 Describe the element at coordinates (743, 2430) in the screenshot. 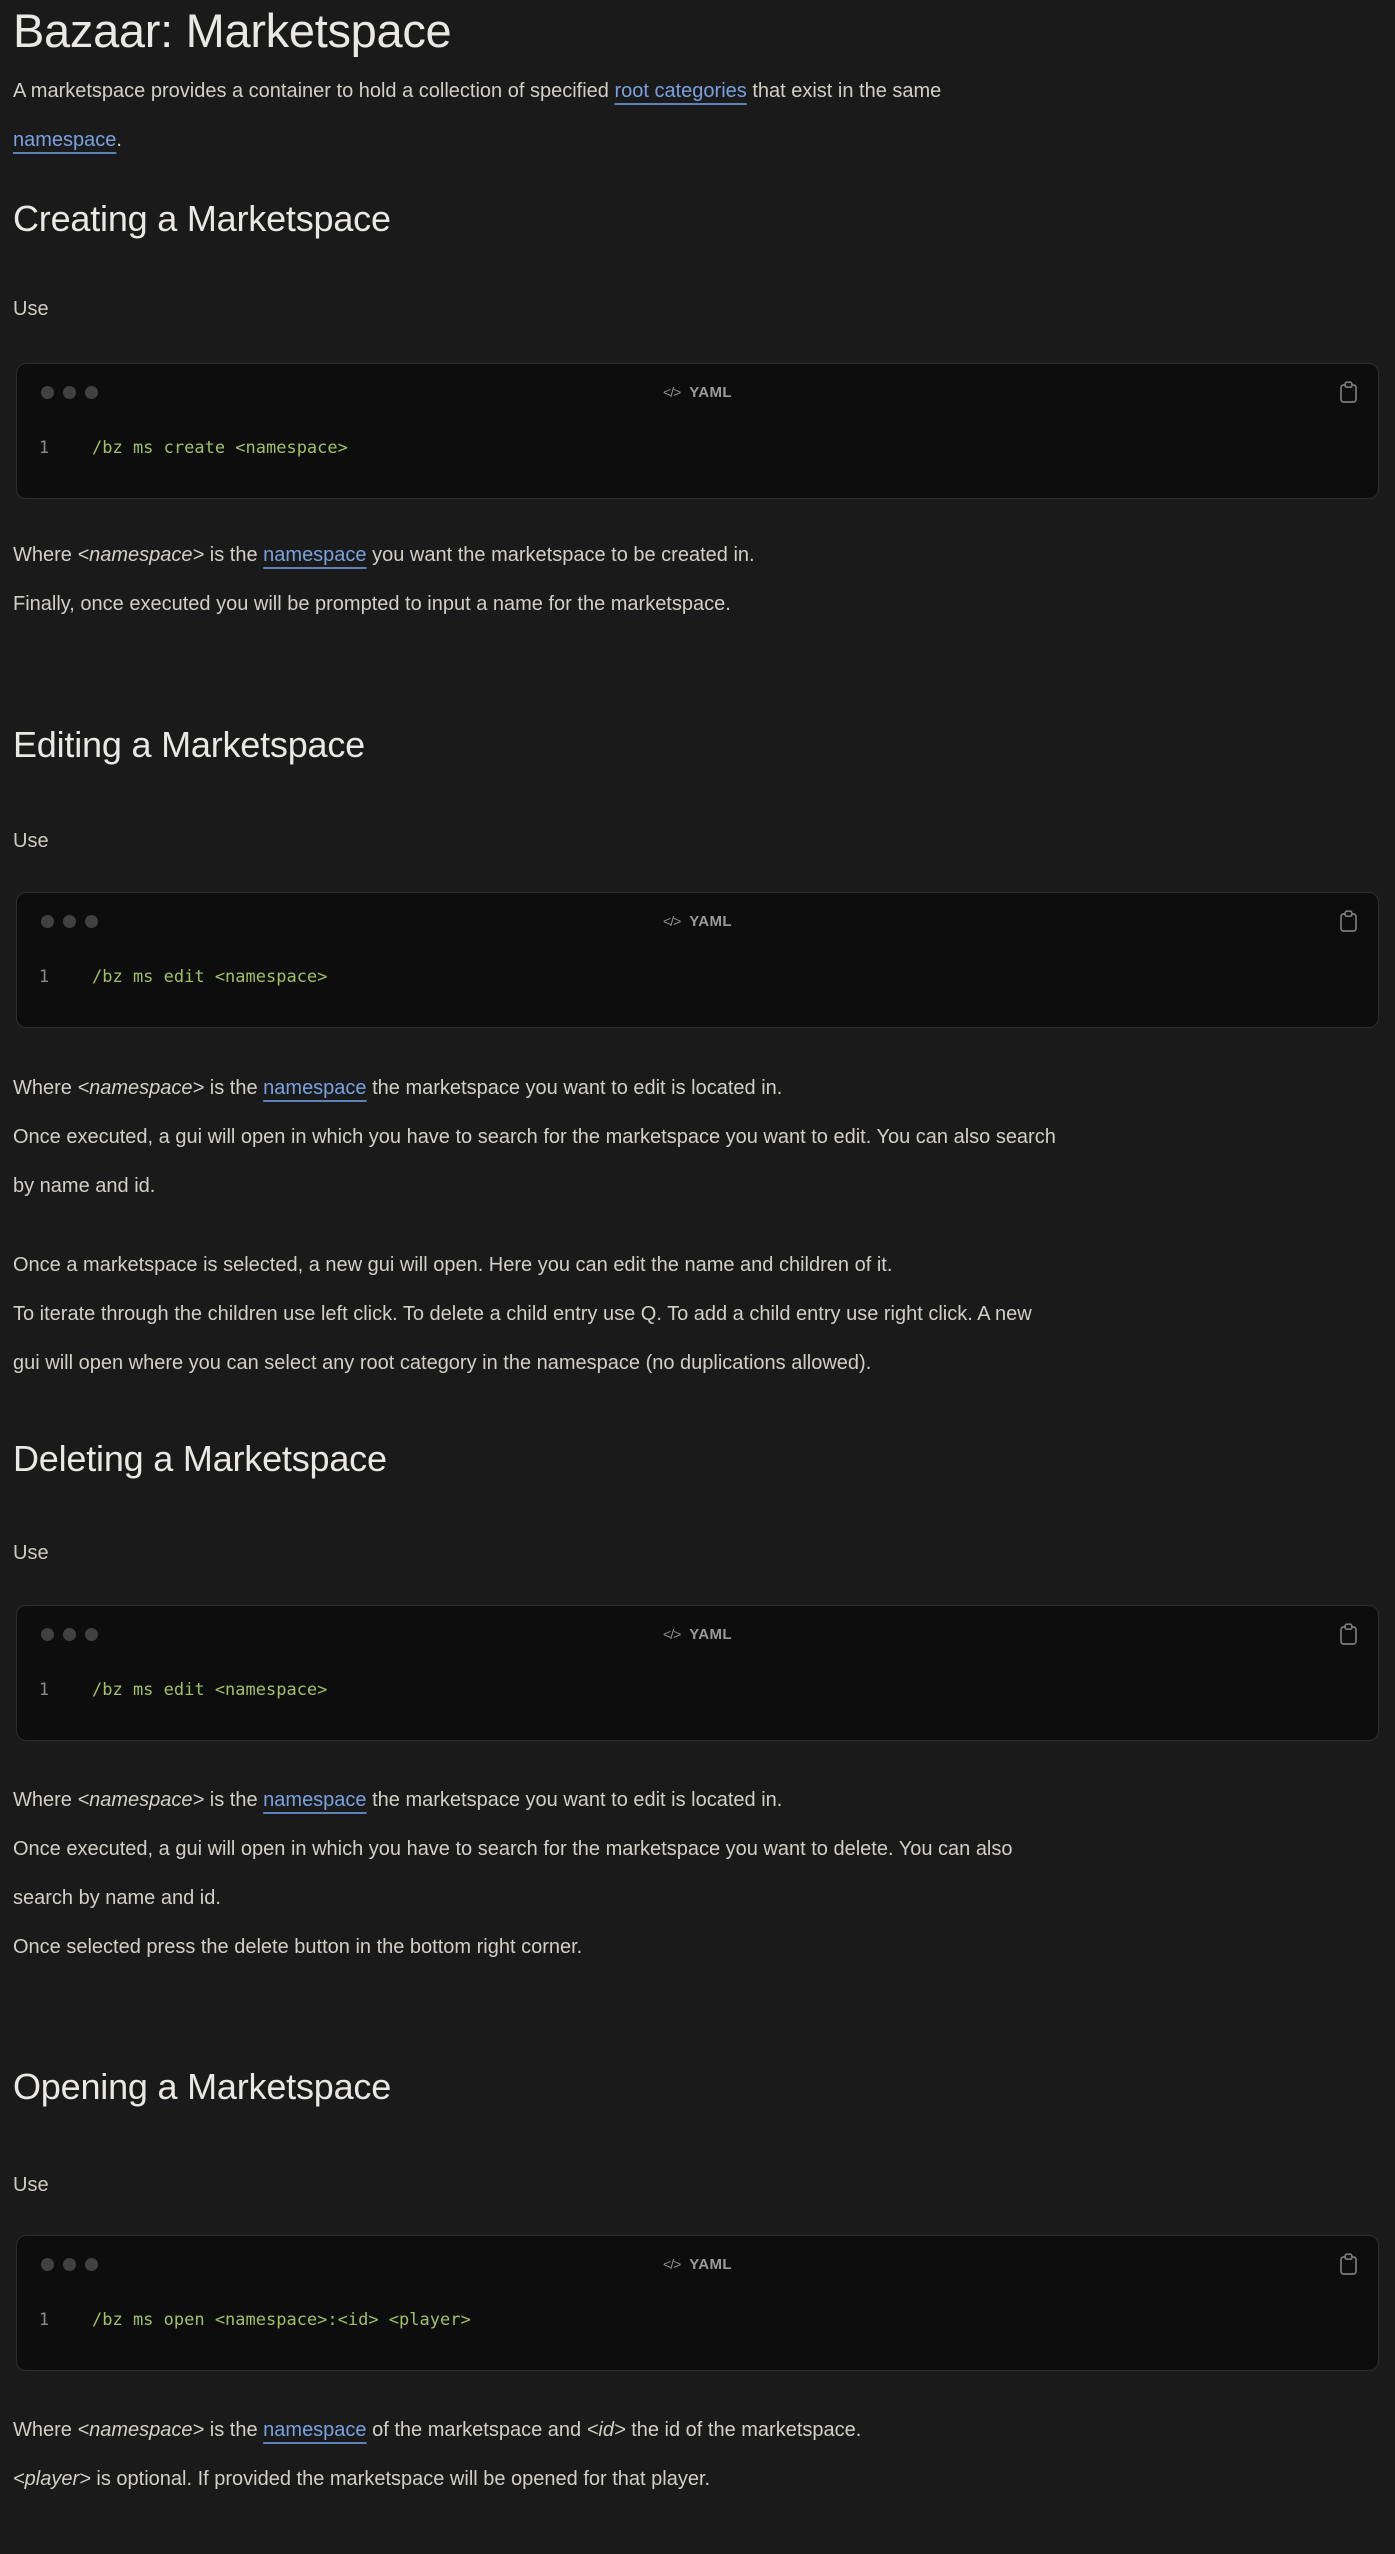

I see `body-text: the id of the marketspace.` at that location.